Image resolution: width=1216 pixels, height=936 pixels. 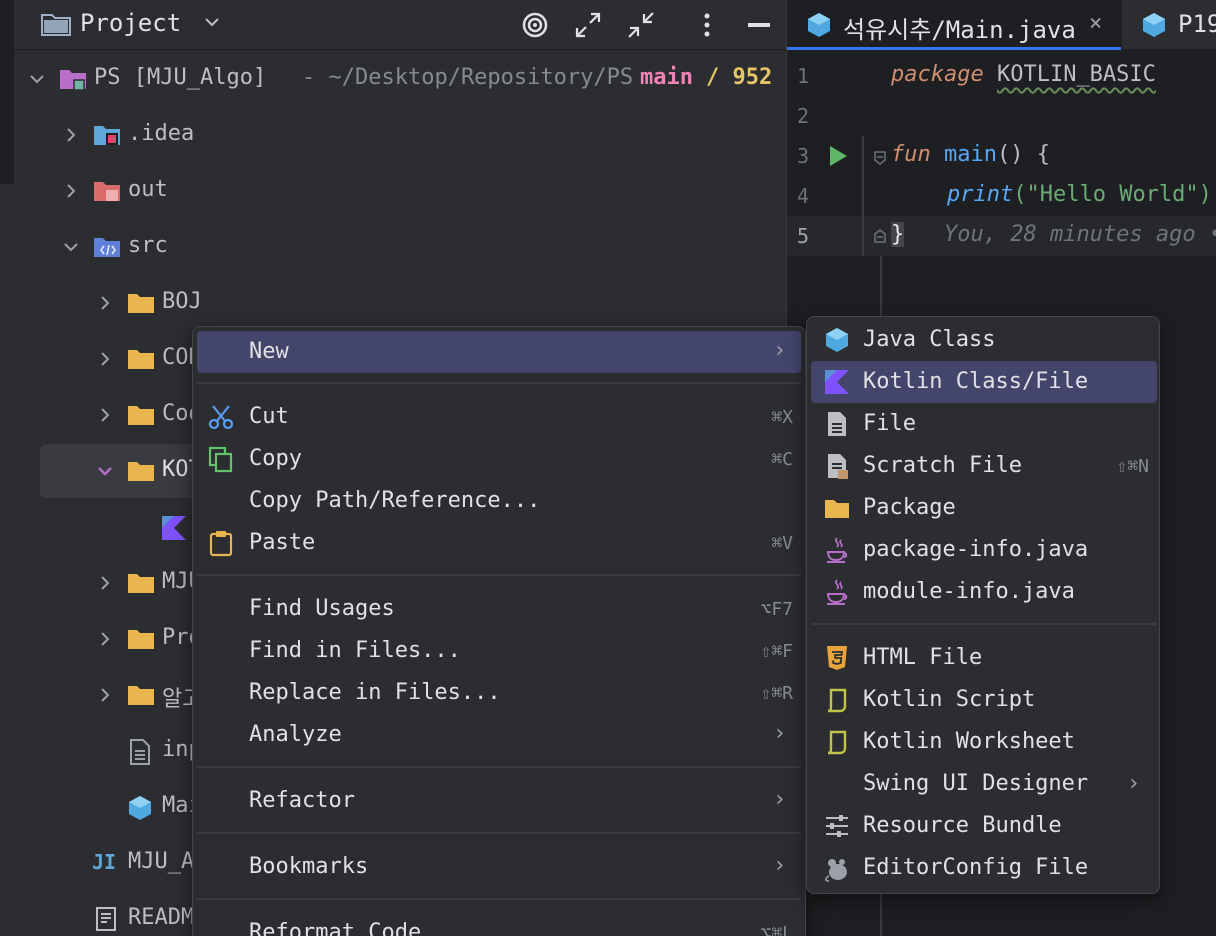 I want to click on tree-item-label: .idea, so click(x=161, y=133).